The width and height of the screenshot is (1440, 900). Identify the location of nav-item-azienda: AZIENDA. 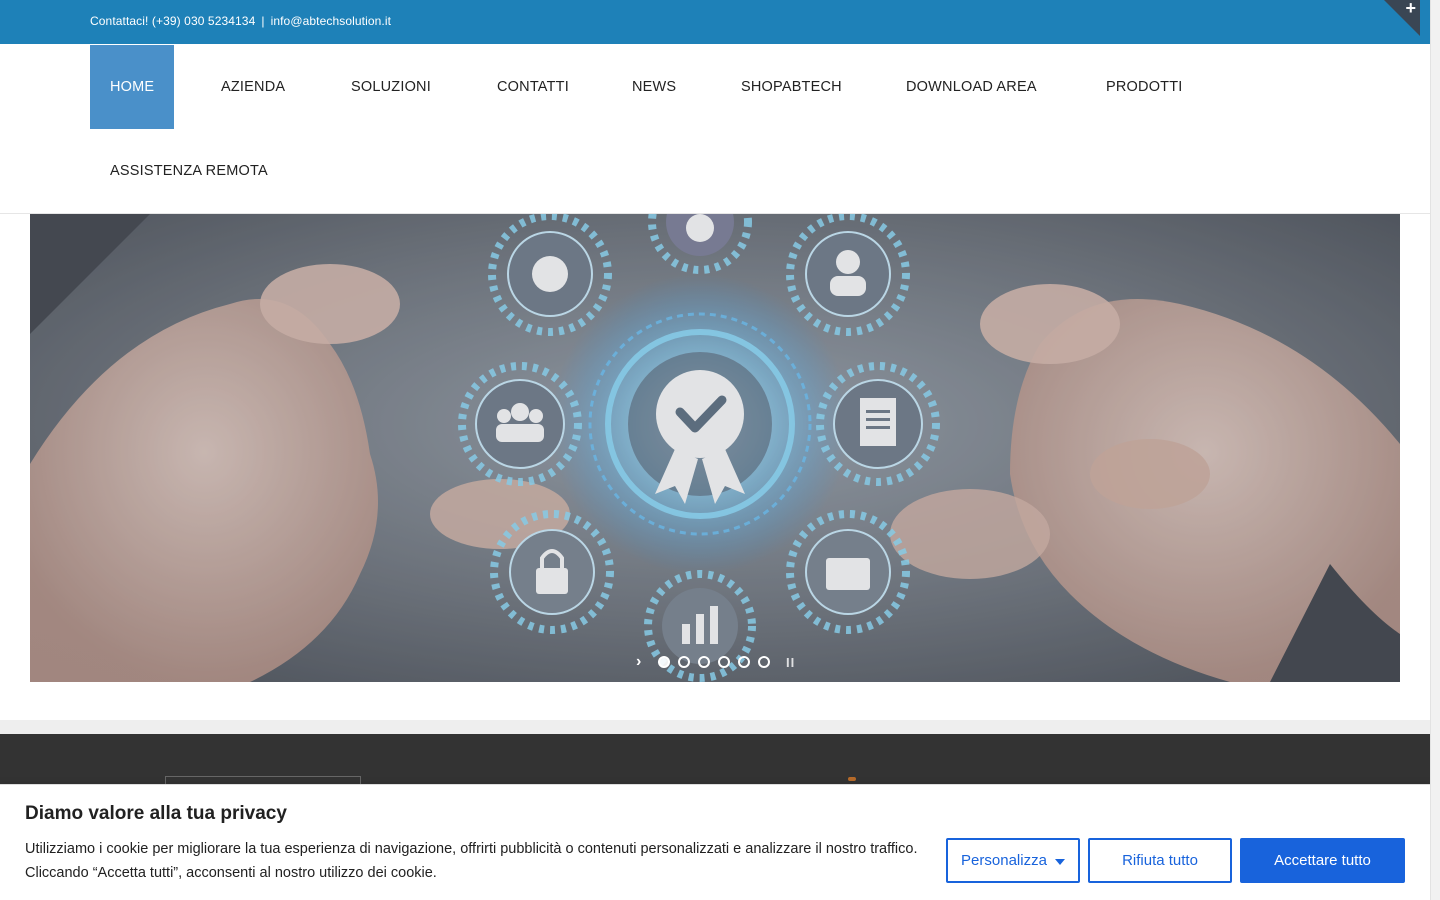
(253, 87).